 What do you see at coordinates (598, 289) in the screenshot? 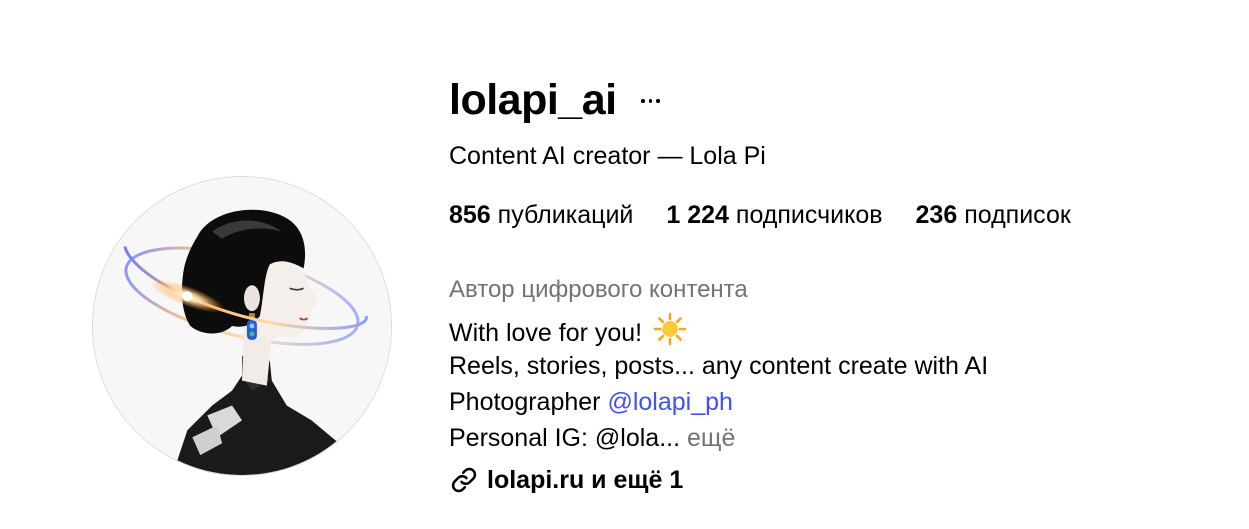
I see `profile-category: Автор цифрового контента` at bounding box center [598, 289].